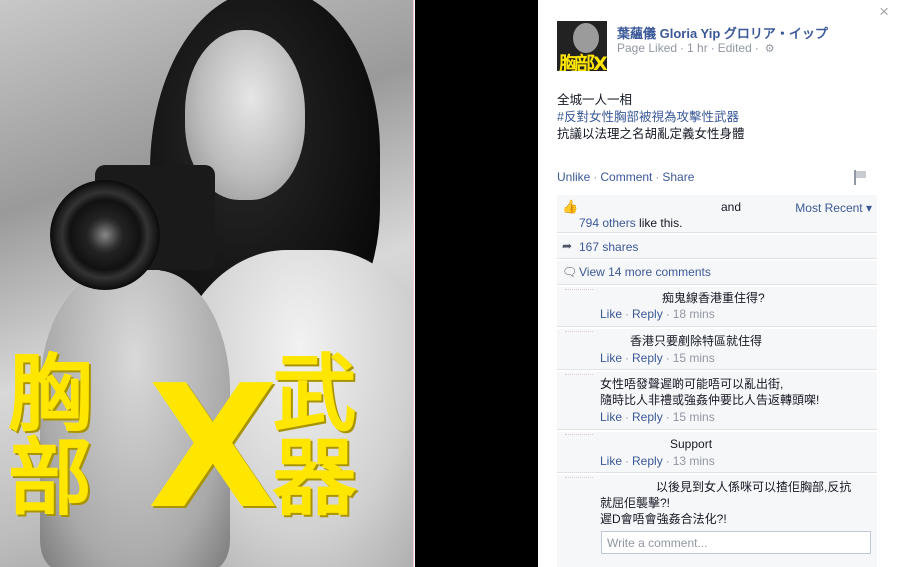  I want to click on hashtag-link: #反對女性胸部被視為攻擊性武器, so click(717, 117).